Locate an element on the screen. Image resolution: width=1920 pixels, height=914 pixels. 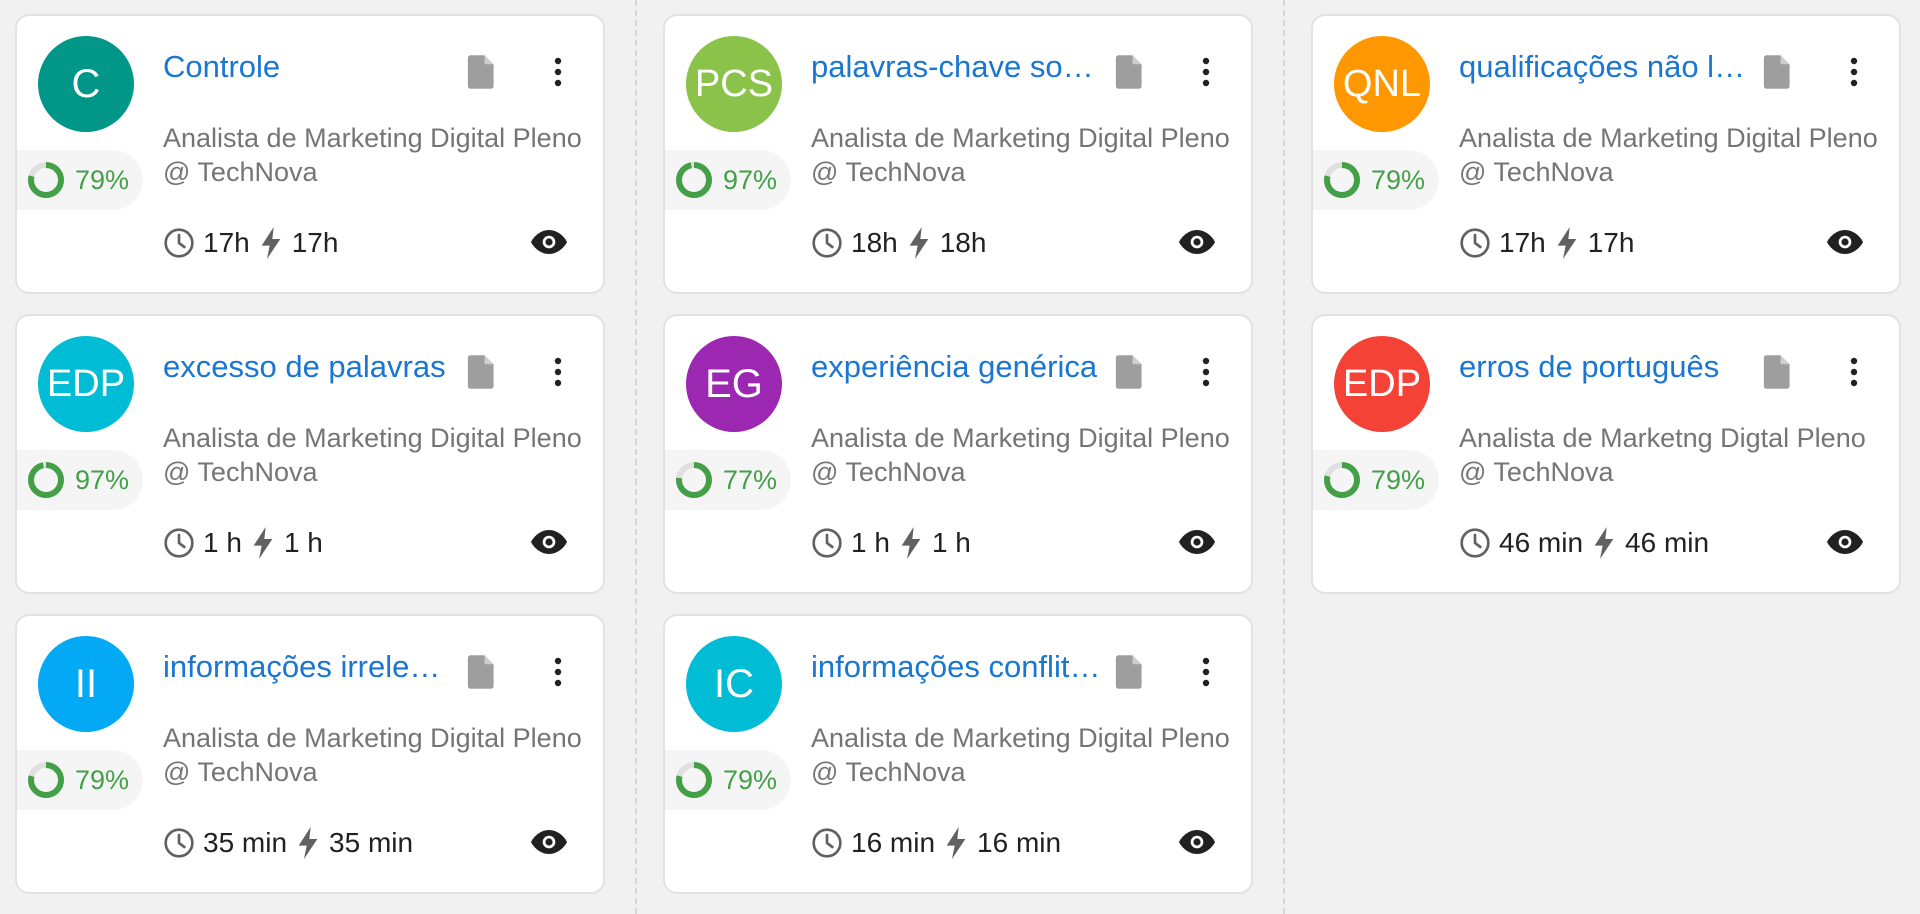
avatar: EDP is located at coordinates (1382, 384).